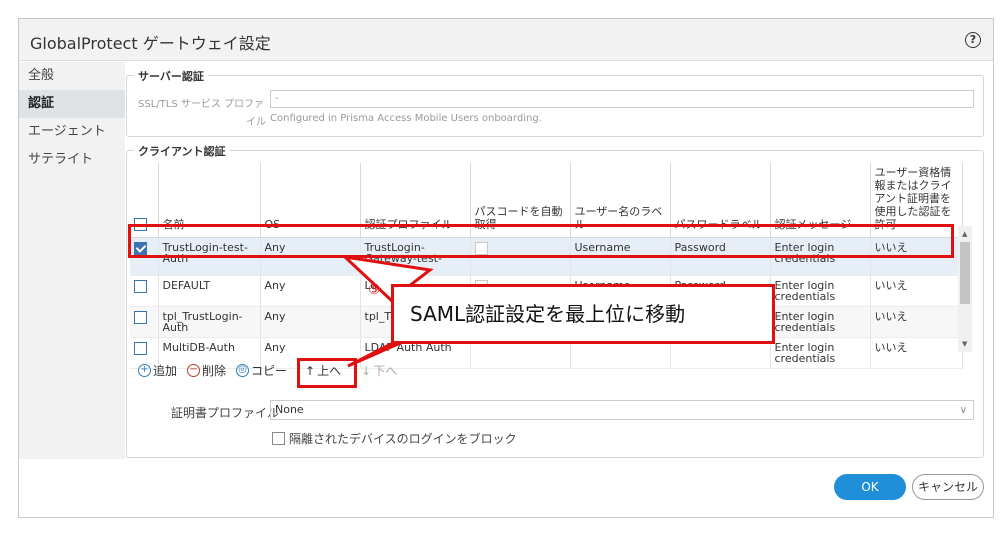 The width and height of the screenshot is (1002, 546). I want to click on block-quarantined-checkbox, so click(278, 438).